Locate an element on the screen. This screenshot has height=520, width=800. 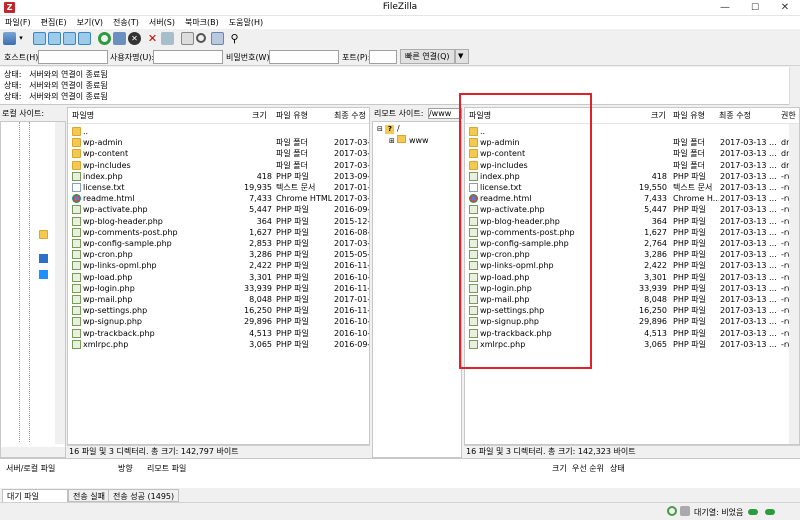
file-row: wp-login.php 33,939 PHP 파일 2016-11-2 is located at coordinates (218, 288).